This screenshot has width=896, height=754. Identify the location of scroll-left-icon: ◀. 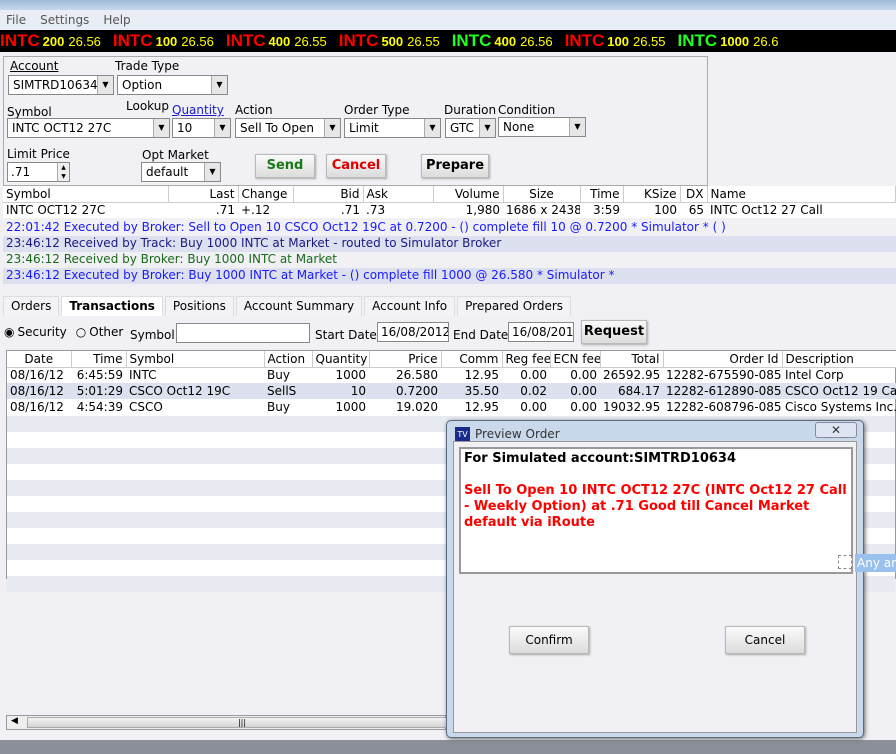
(14, 721).